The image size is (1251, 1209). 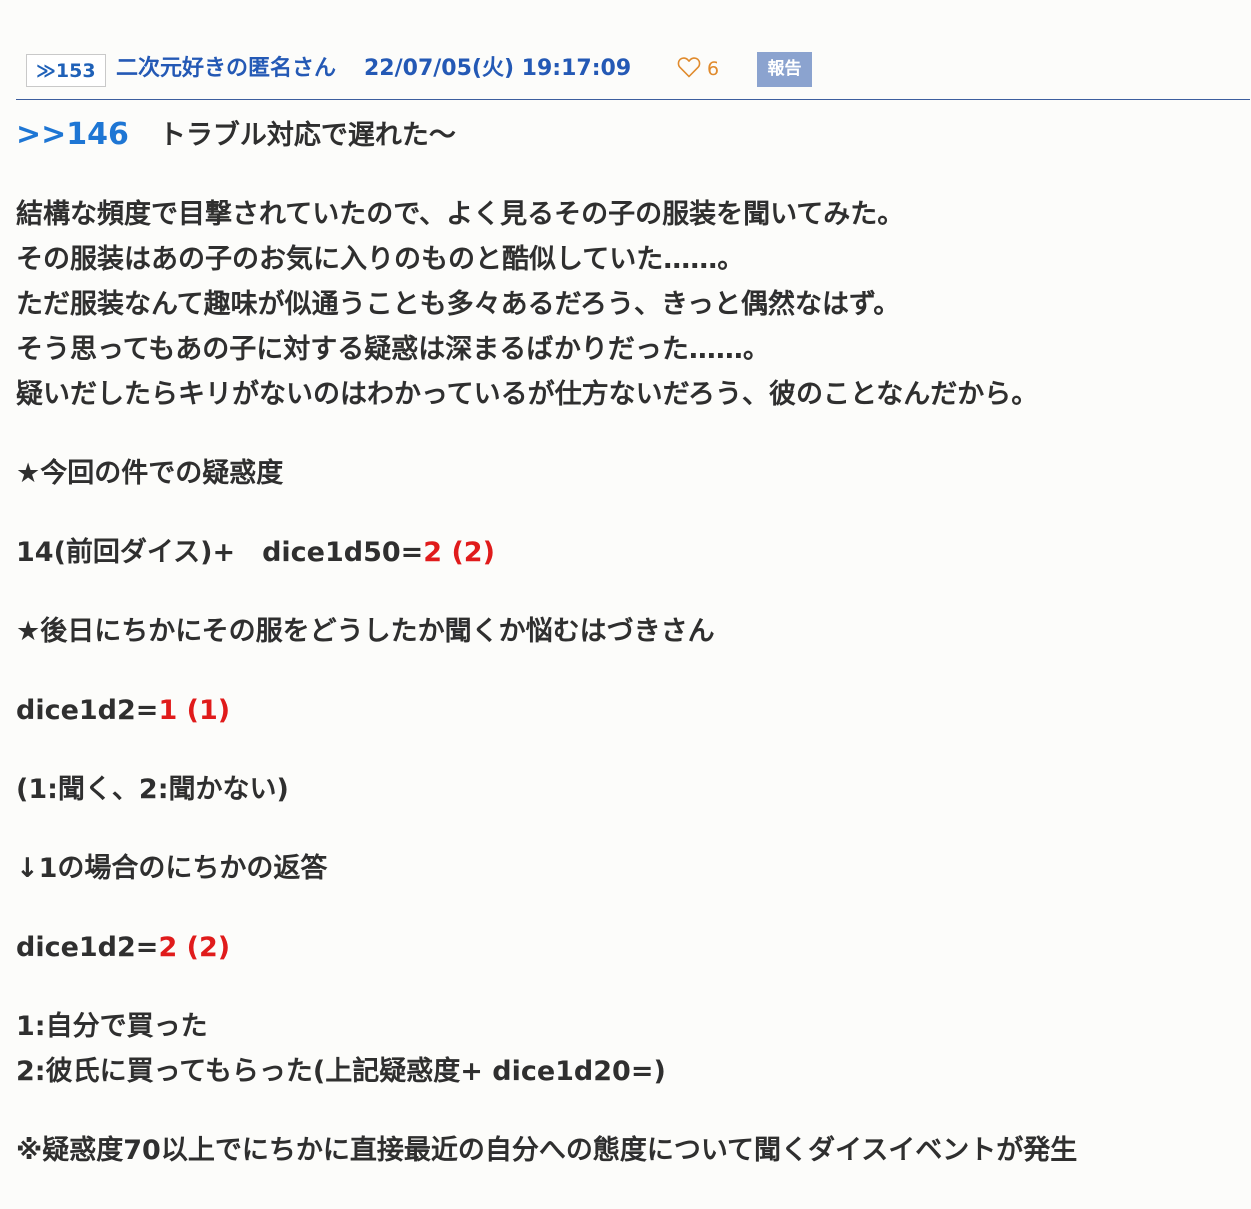 What do you see at coordinates (626, 1049) in the screenshot?
I see `answer-options: 1:自分で買った 2:彼氏に買ってもらった(上記疑惑度+ dice1d20=)` at bounding box center [626, 1049].